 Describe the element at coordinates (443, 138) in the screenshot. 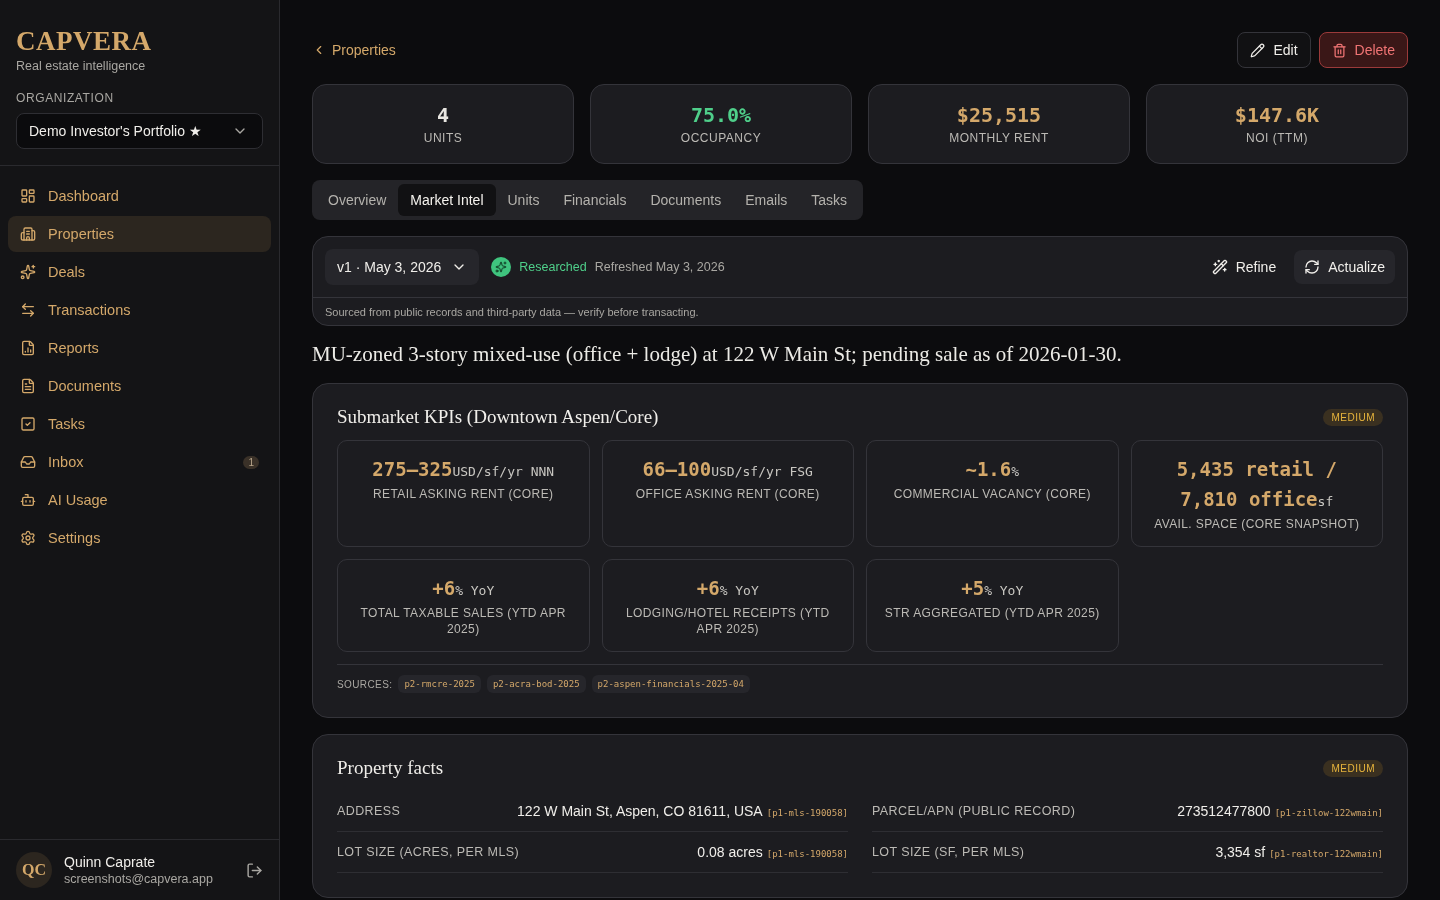

I see `stat-label: UNITS` at that location.